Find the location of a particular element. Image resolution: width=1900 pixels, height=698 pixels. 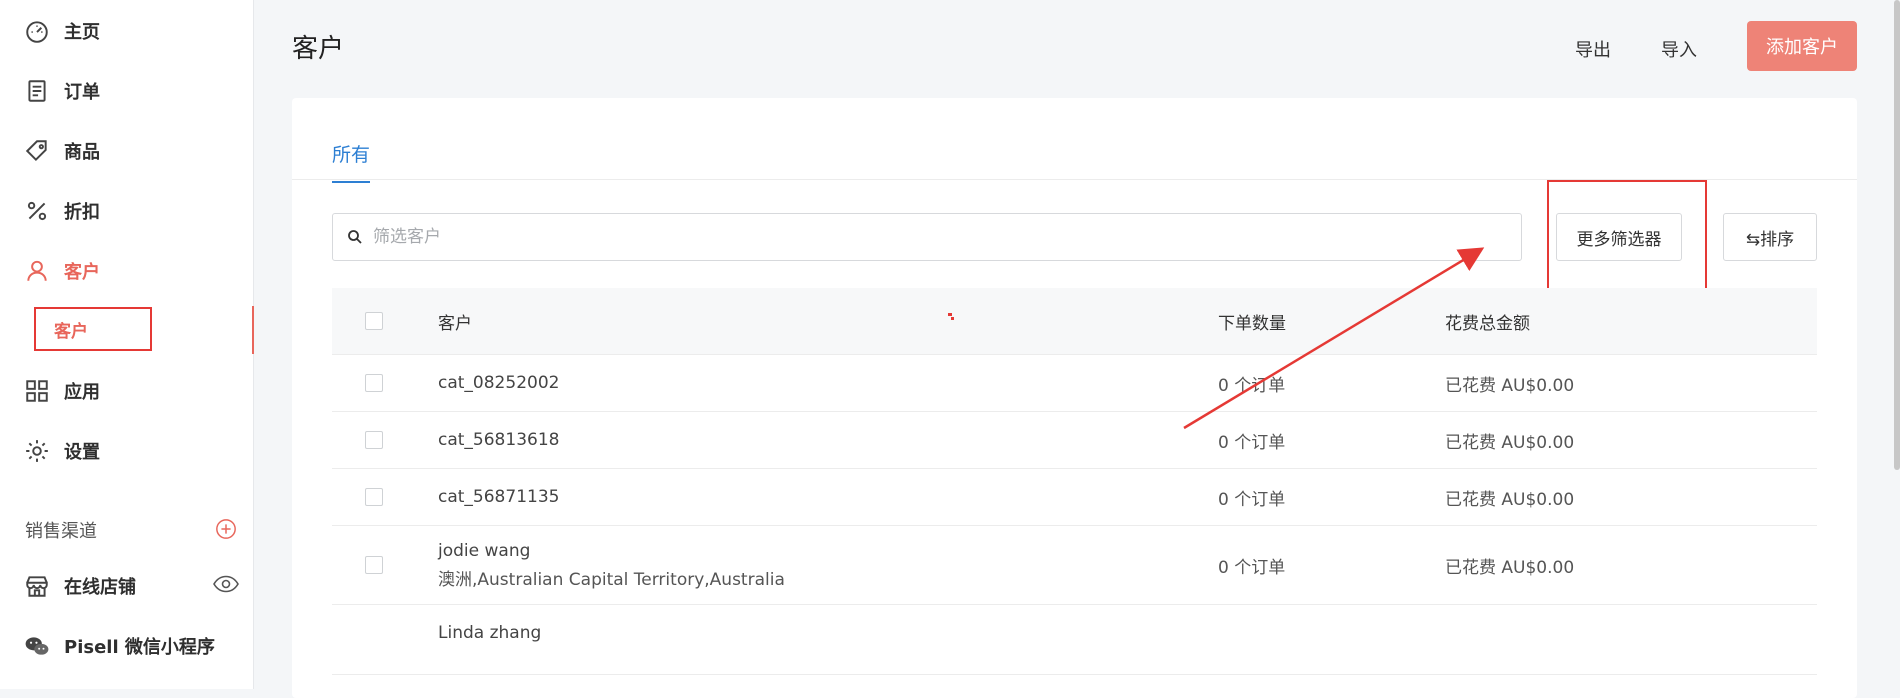

sidebar-item-label: 设置 is located at coordinates (82, 452).